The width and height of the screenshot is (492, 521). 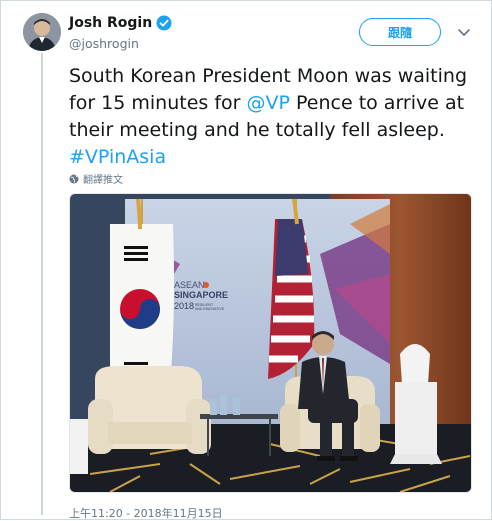 I want to click on handle: @joshrogin, so click(x=104, y=43).